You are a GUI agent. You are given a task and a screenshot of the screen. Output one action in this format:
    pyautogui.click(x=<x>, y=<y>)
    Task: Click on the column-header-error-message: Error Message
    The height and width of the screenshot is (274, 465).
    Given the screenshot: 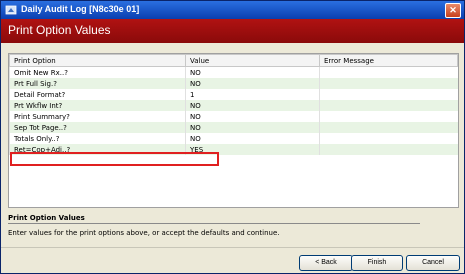 What is the action you would take?
    pyautogui.click(x=388, y=60)
    